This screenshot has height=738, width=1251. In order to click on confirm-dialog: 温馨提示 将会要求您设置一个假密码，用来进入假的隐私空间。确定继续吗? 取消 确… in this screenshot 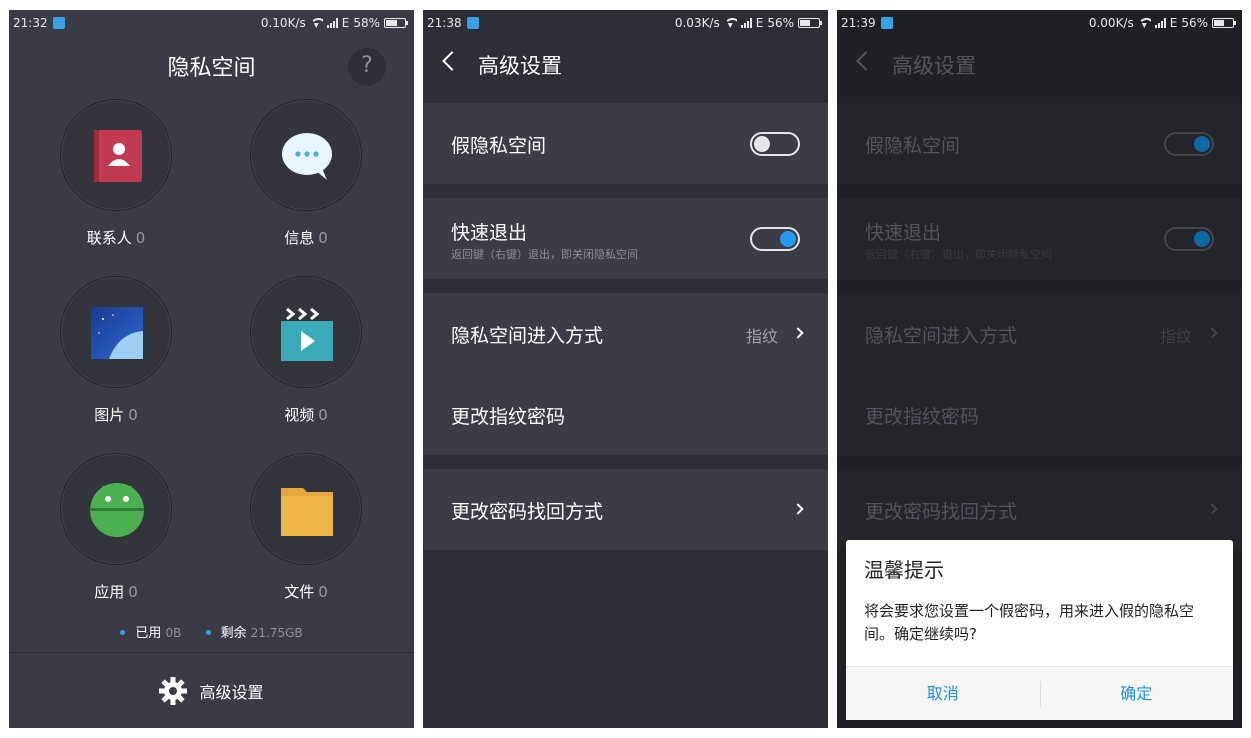, I will do `click(1039, 630)`.